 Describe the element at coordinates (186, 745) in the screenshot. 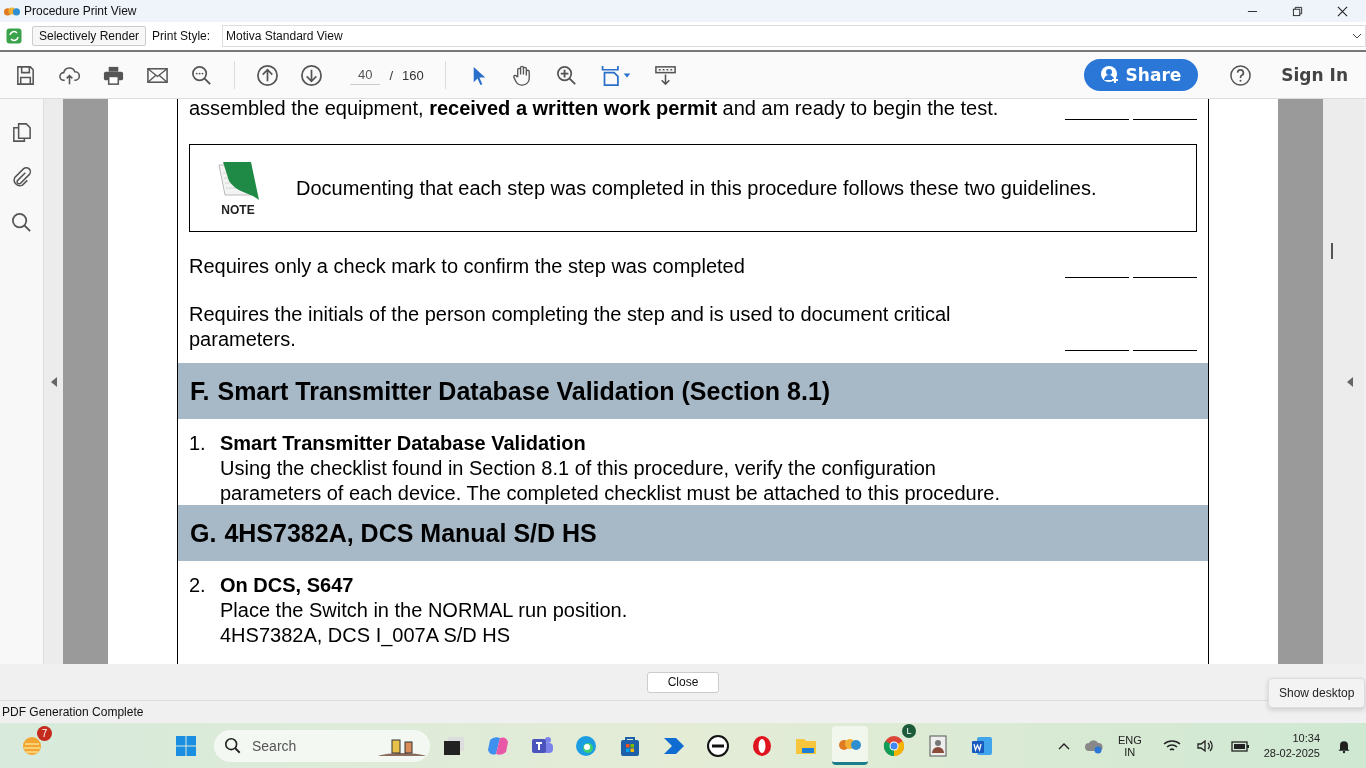

I see `start-icon` at that location.